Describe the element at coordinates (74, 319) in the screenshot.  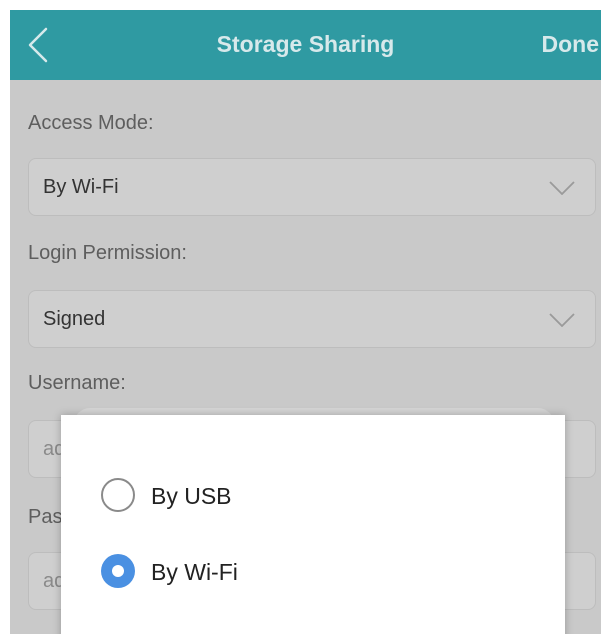
I see `login-permission-value: Signed` at that location.